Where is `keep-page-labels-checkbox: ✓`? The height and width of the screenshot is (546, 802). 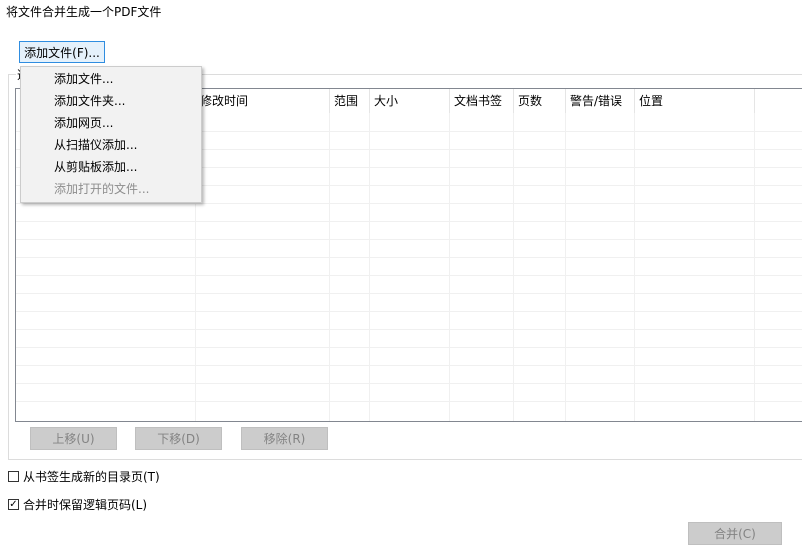 keep-page-labels-checkbox: ✓ is located at coordinates (13, 504).